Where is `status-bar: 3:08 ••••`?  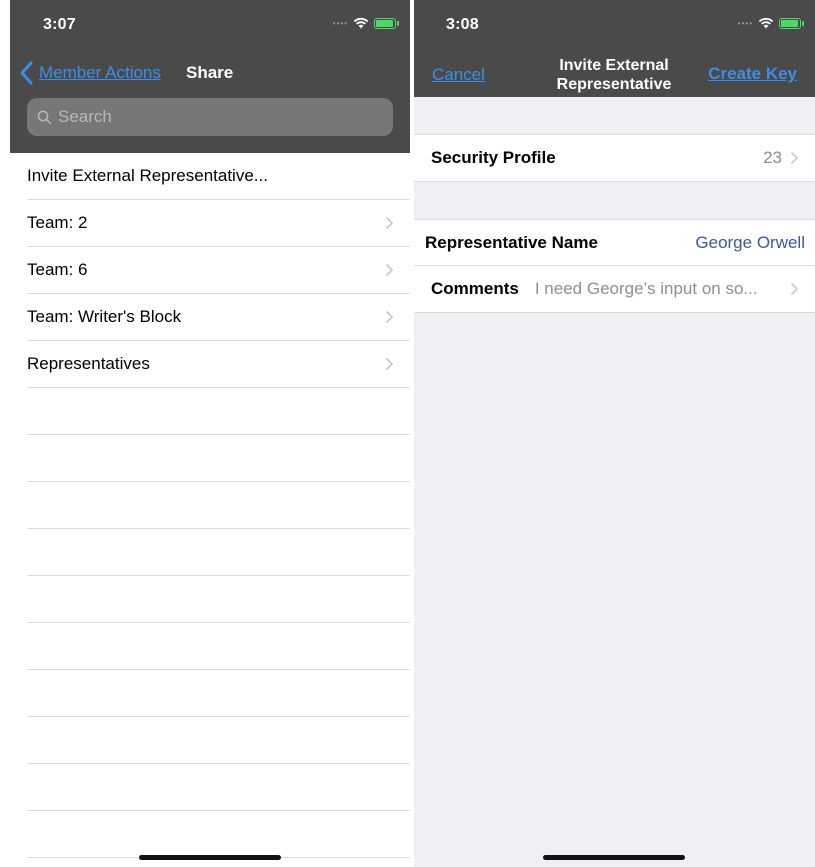 status-bar: 3:08 •••• is located at coordinates (614, 25).